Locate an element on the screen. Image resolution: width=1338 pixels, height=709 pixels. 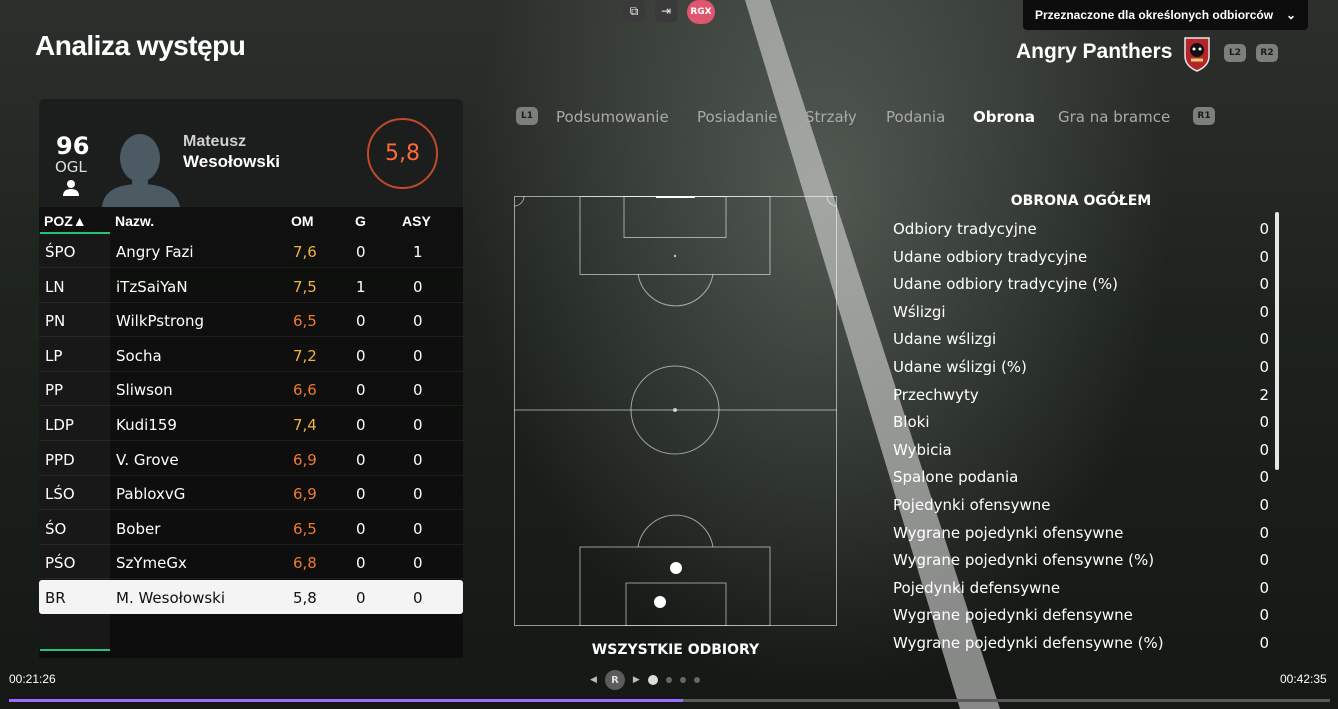
stat-row: Udane wślizgi (%) 0 is located at coordinates (1081, 367).